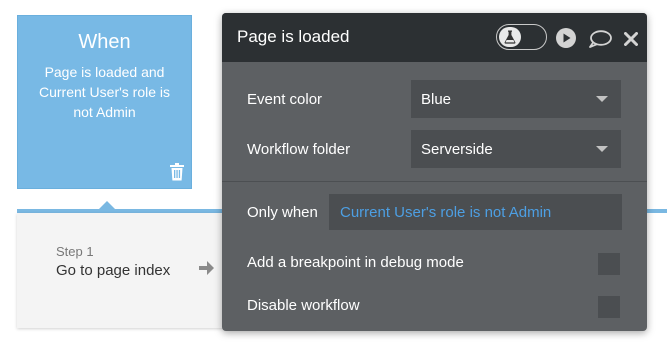 The width and height of the screenshot is (667, 345). What do you see at coordinates (285, 99) in the screenshot?
I see `event-color-label: Event color` at bounding box center [285, 99].